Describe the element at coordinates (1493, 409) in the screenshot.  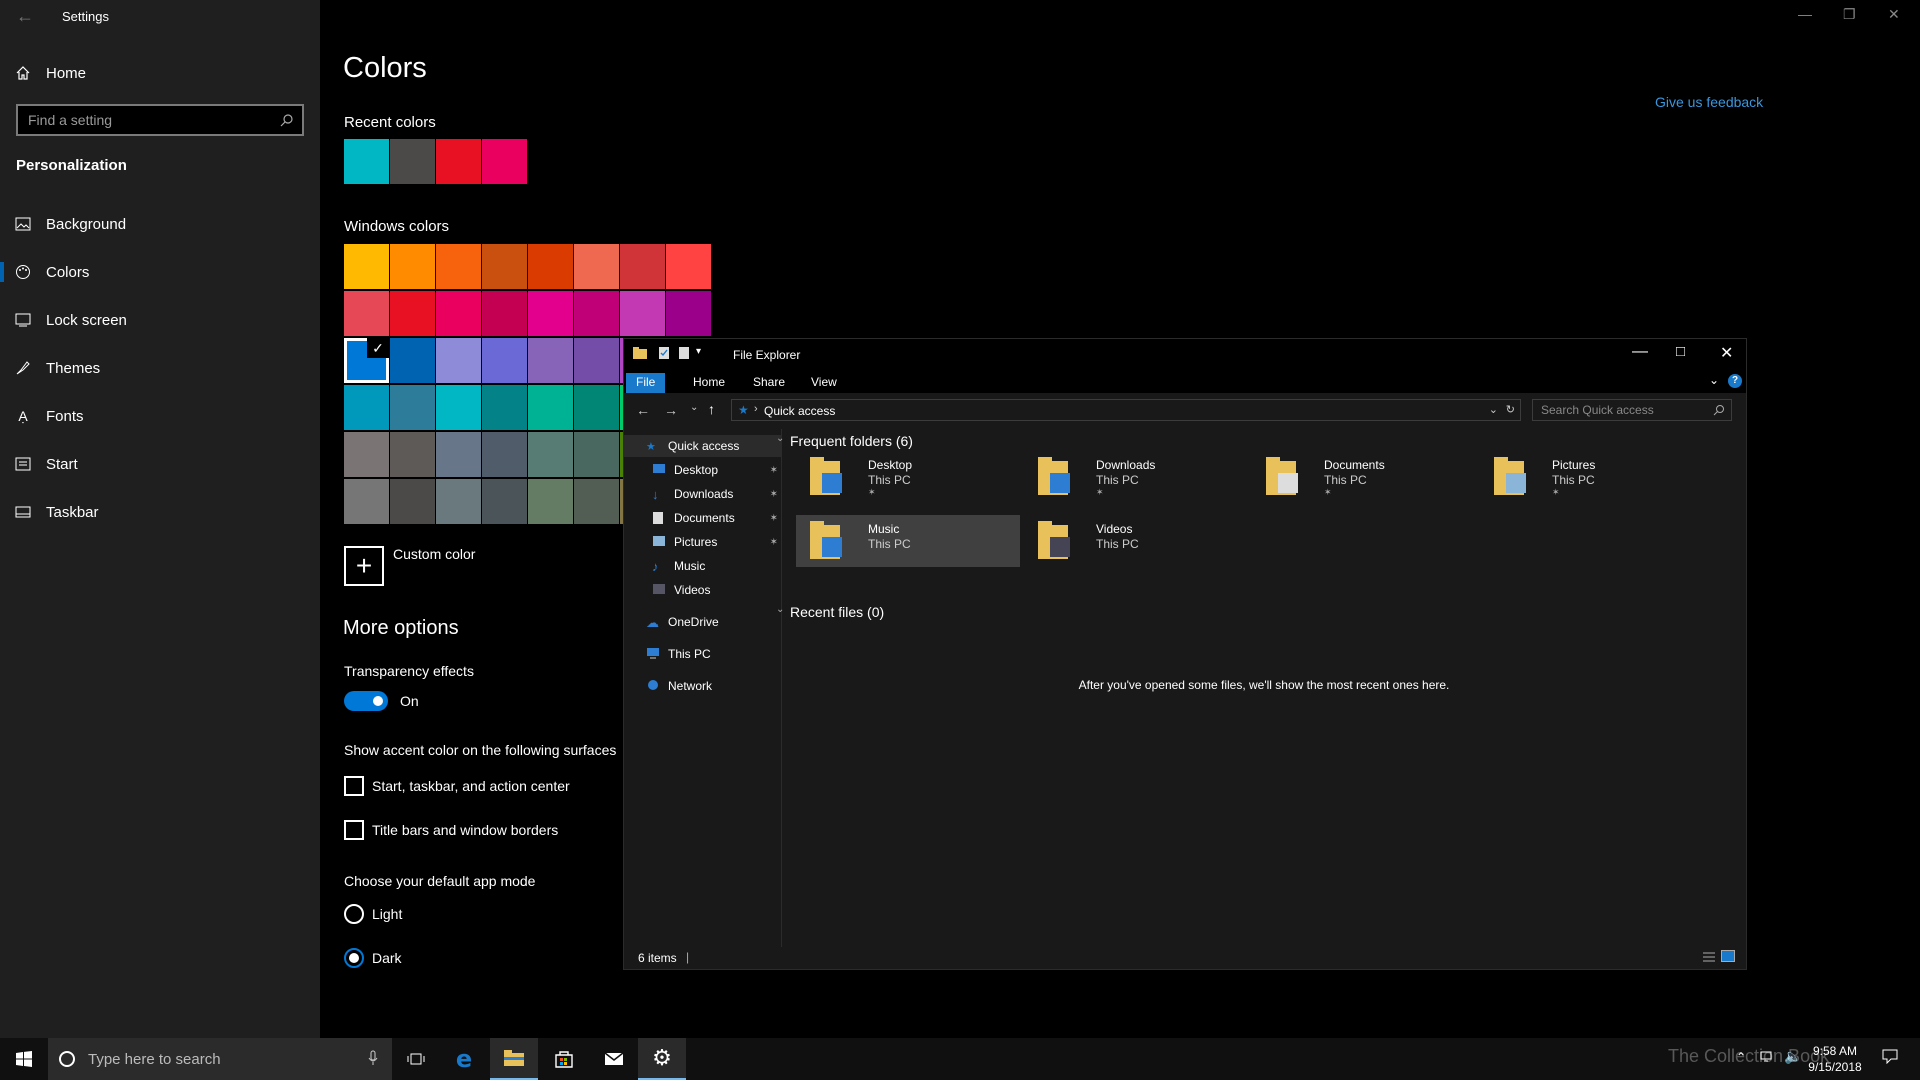
I see `address-dropdown-icon: ⌄` at that location.